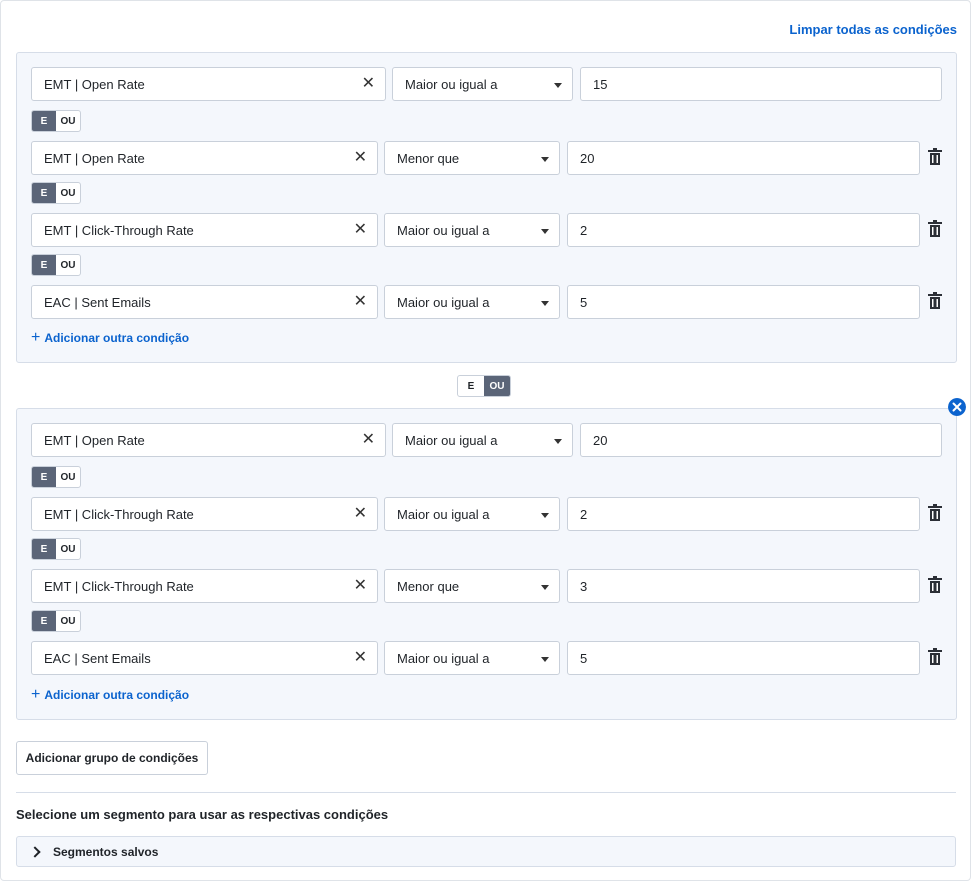 The image size is (971, 881). I want to click on clear-all-conditions-link: Limpar todas as condições, so click(873, 29).